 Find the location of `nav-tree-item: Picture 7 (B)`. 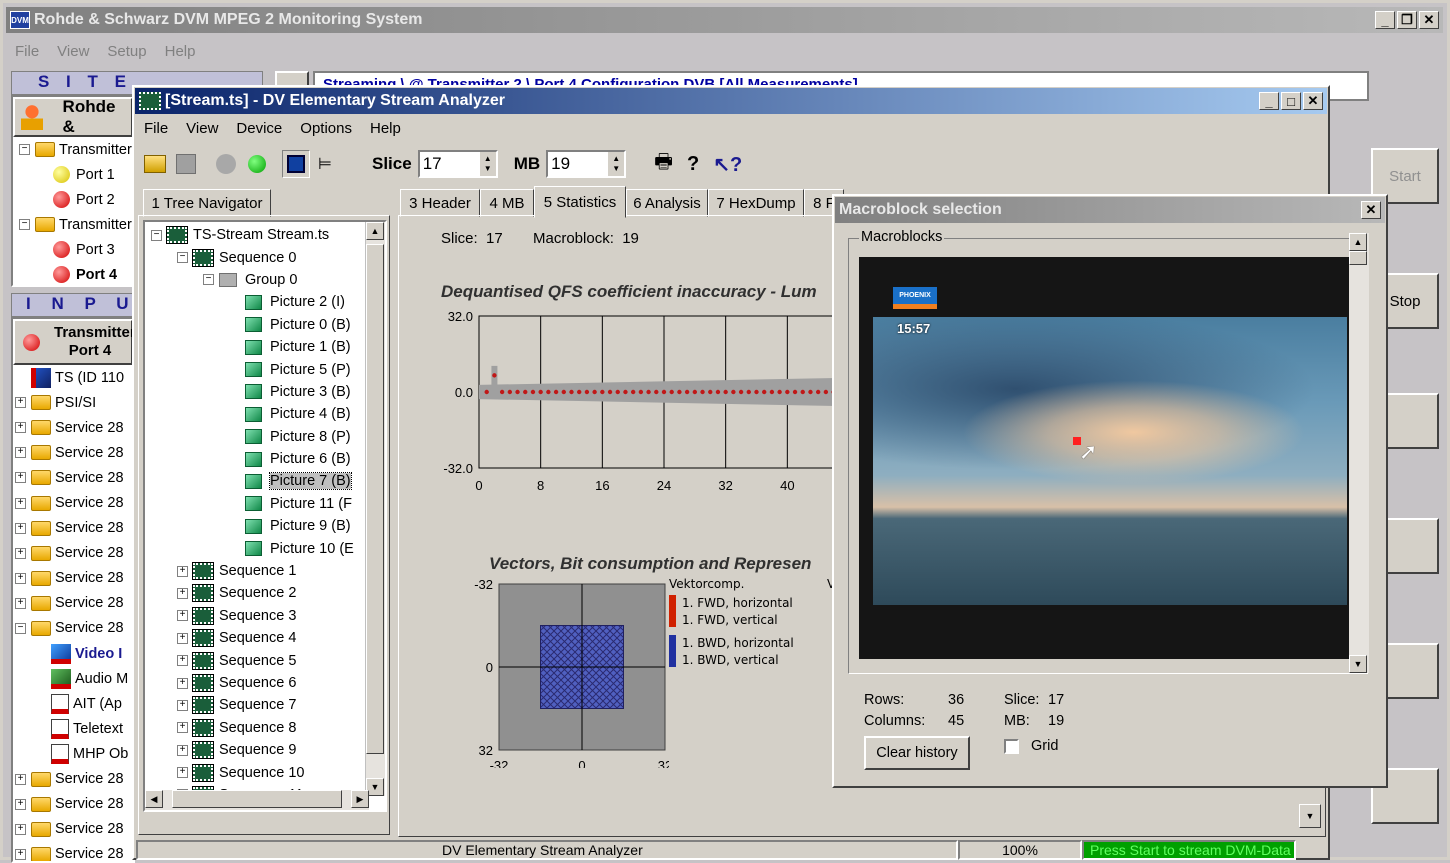

nav-tree-item: Picture 7 (B) is located at coordinates (268, 481).